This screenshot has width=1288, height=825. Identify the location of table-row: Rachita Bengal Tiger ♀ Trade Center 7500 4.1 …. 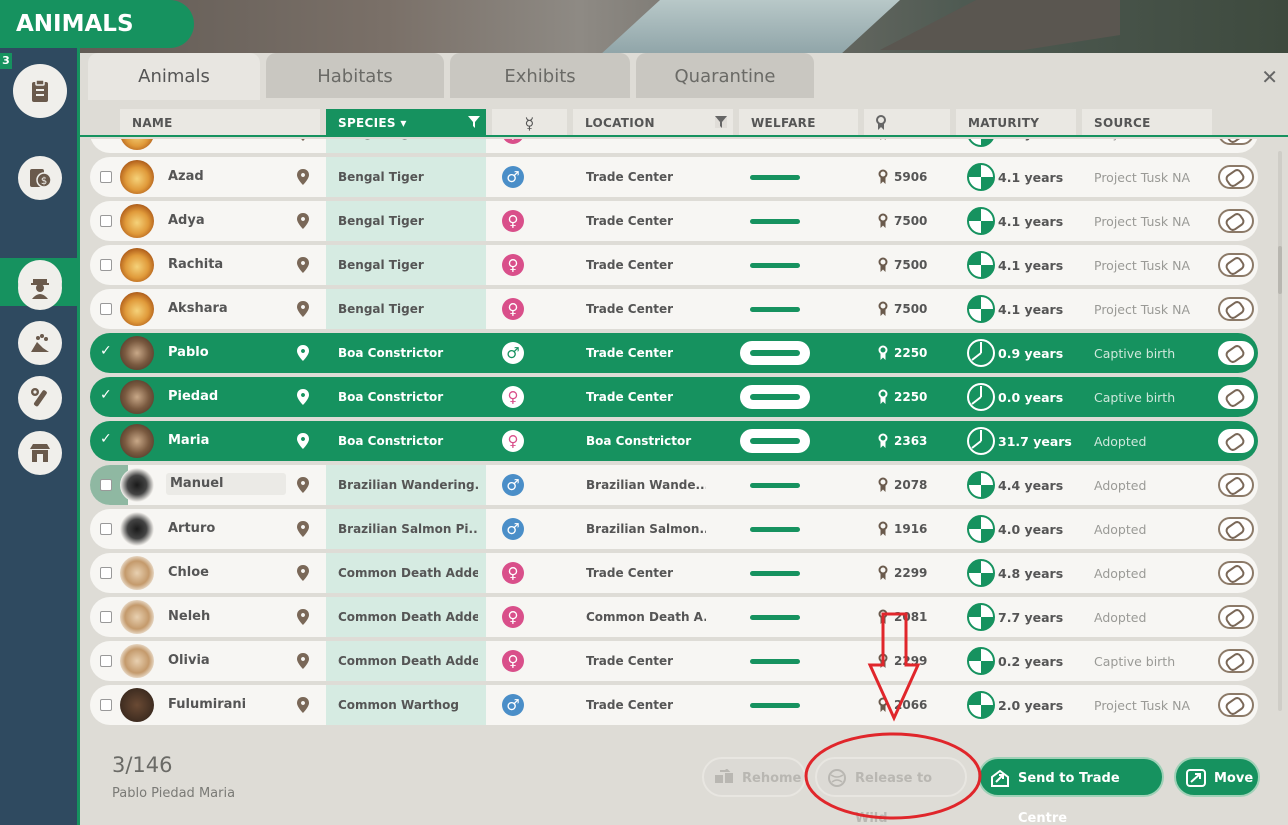
(674, 265).